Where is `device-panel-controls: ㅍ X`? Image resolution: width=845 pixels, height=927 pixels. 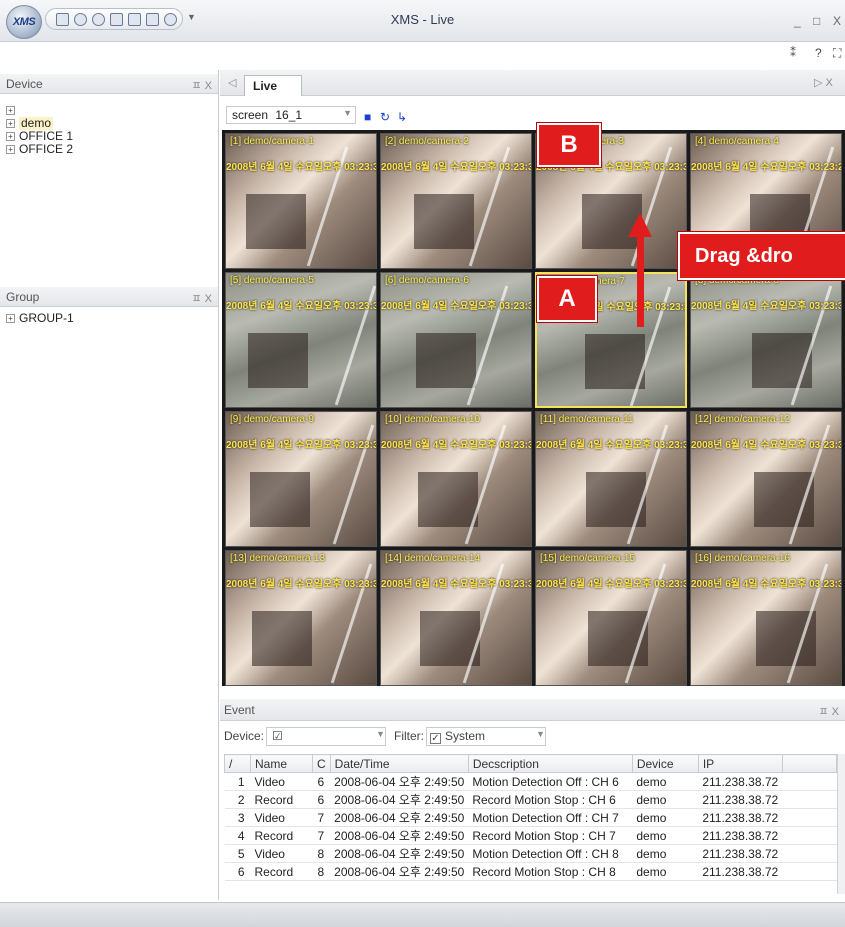 device-panel-controls: ㅍ X is located at coordinates (201, 85).